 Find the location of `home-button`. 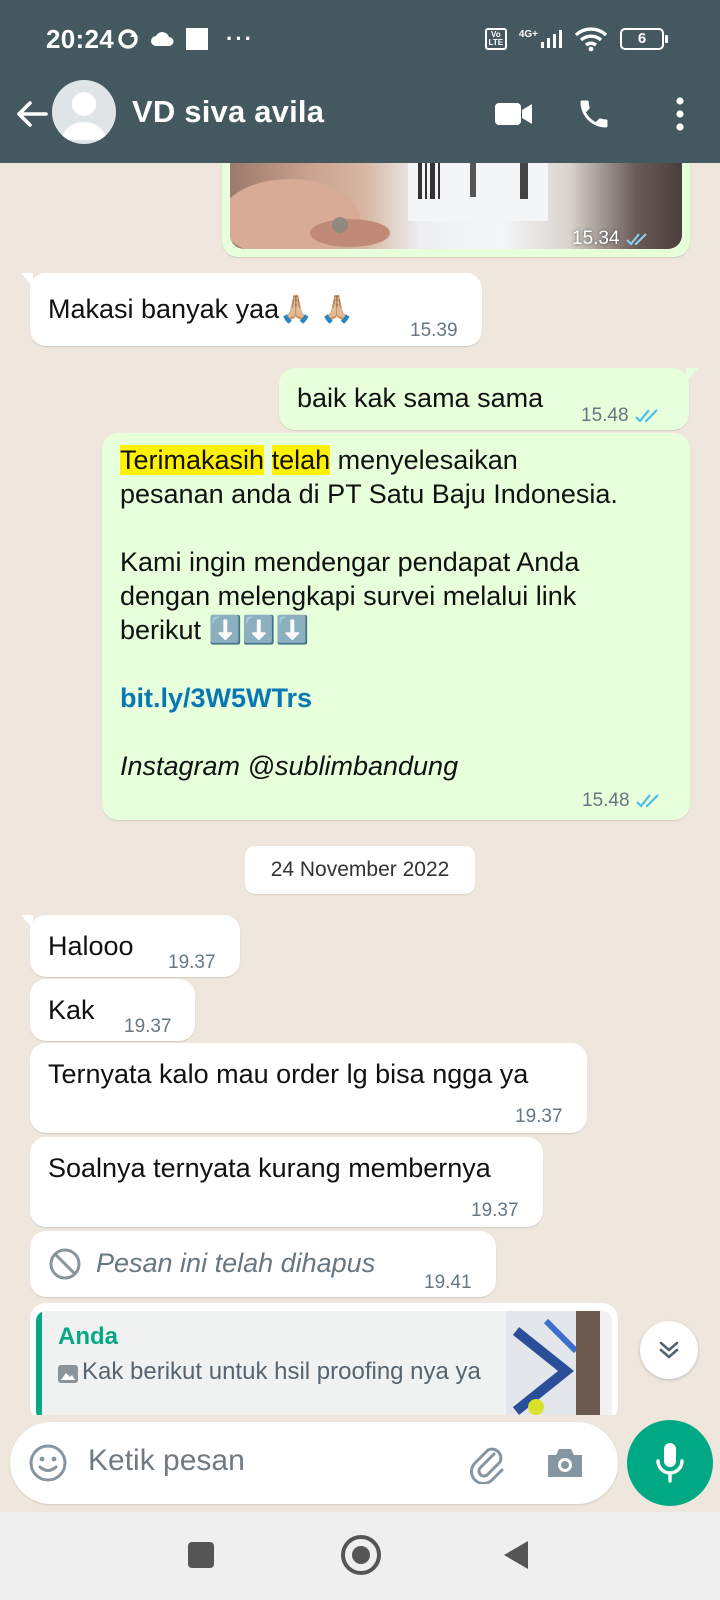

home-button is located at coordinates (361, 1555).